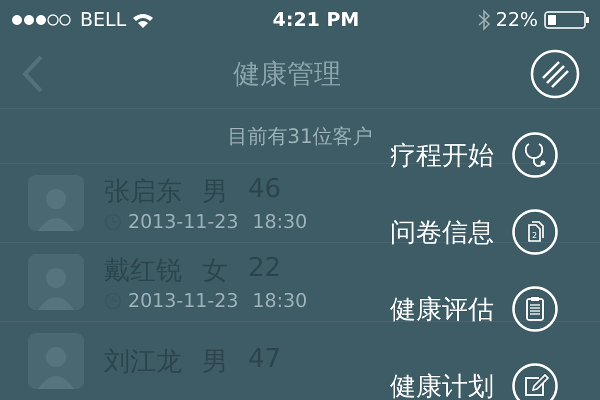  I want to click on status-time: 4:21 PM, so click(316, 20).